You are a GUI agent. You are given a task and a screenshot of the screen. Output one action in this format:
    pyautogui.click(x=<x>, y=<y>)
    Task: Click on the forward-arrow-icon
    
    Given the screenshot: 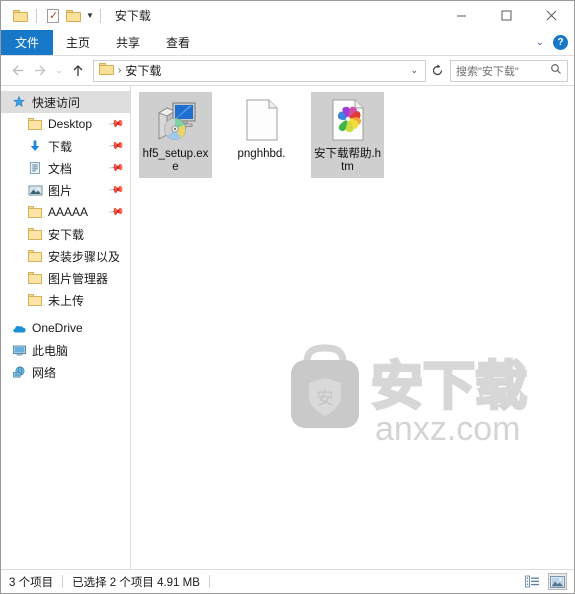 What is the action you would take?
    pyautogui.click(x=40, y=71)
    